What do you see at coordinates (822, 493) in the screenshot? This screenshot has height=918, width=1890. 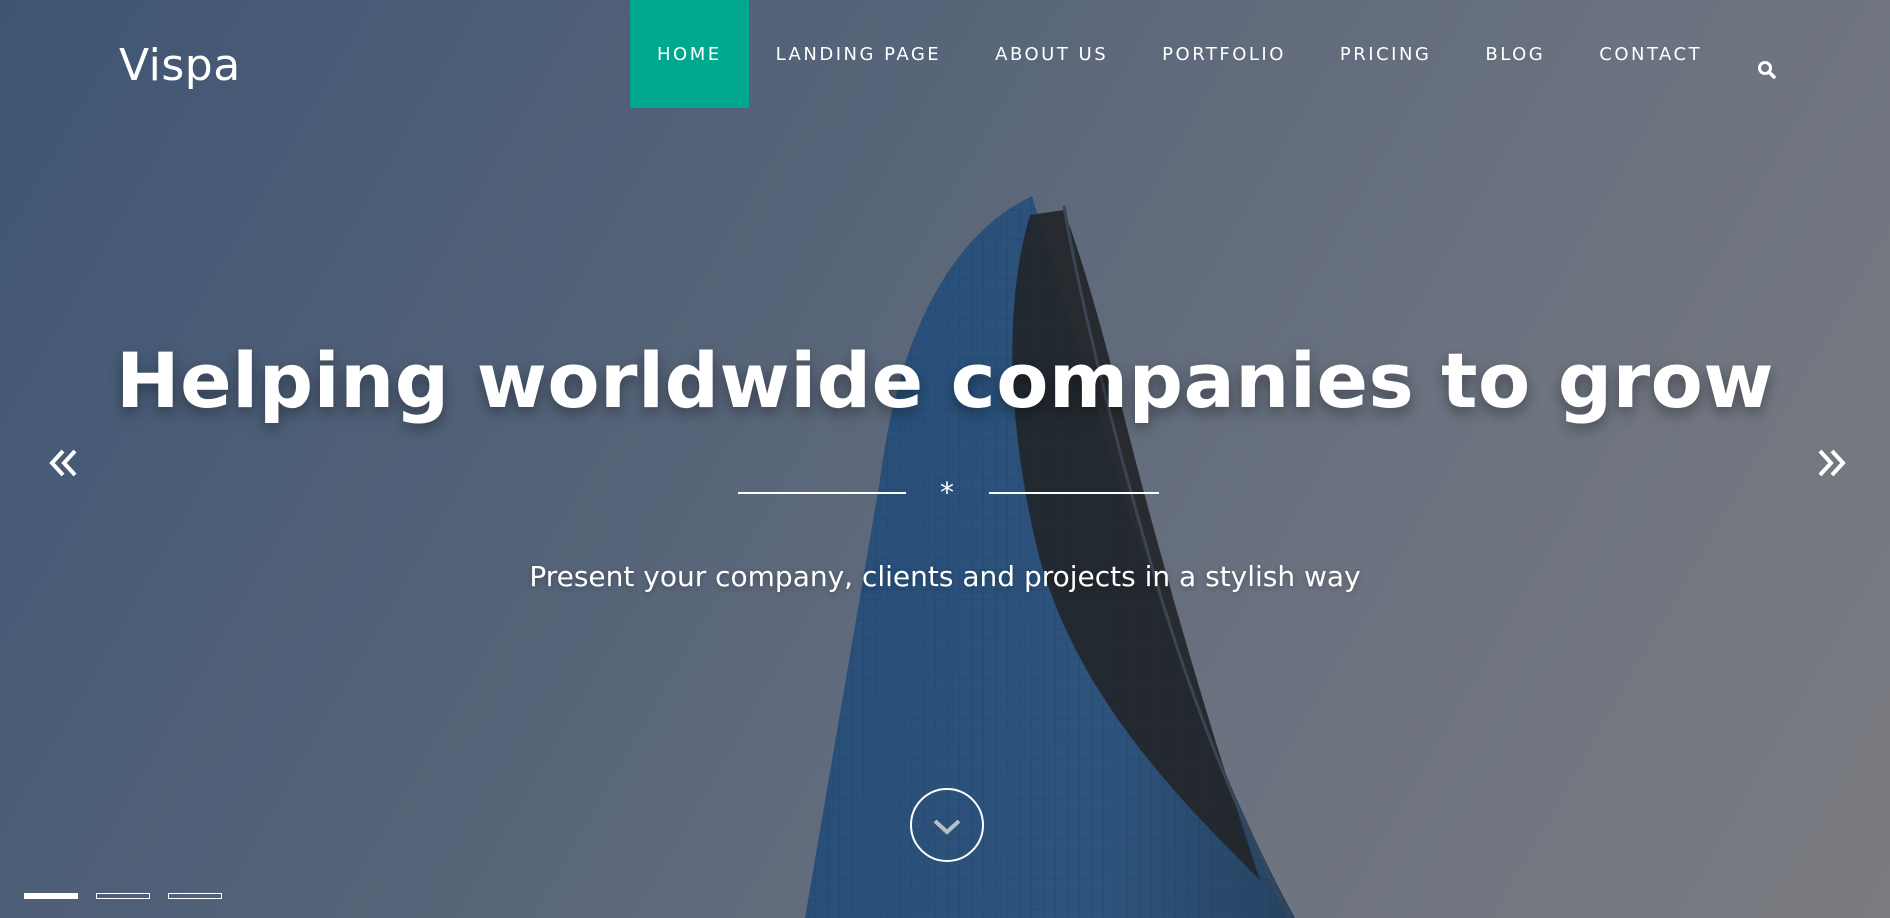 I see `divider-line-left` at bounding box center [822, 493].